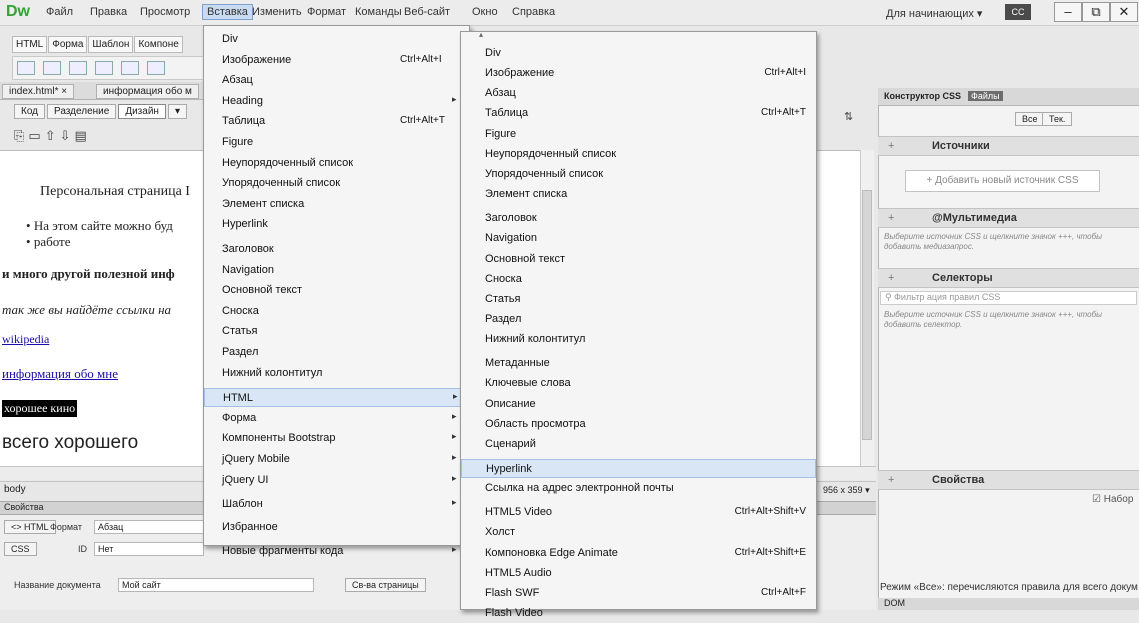  Describe the element at coordinates (52, 135) in the screenshot. I see `upload-icon: ⇧` at that location.